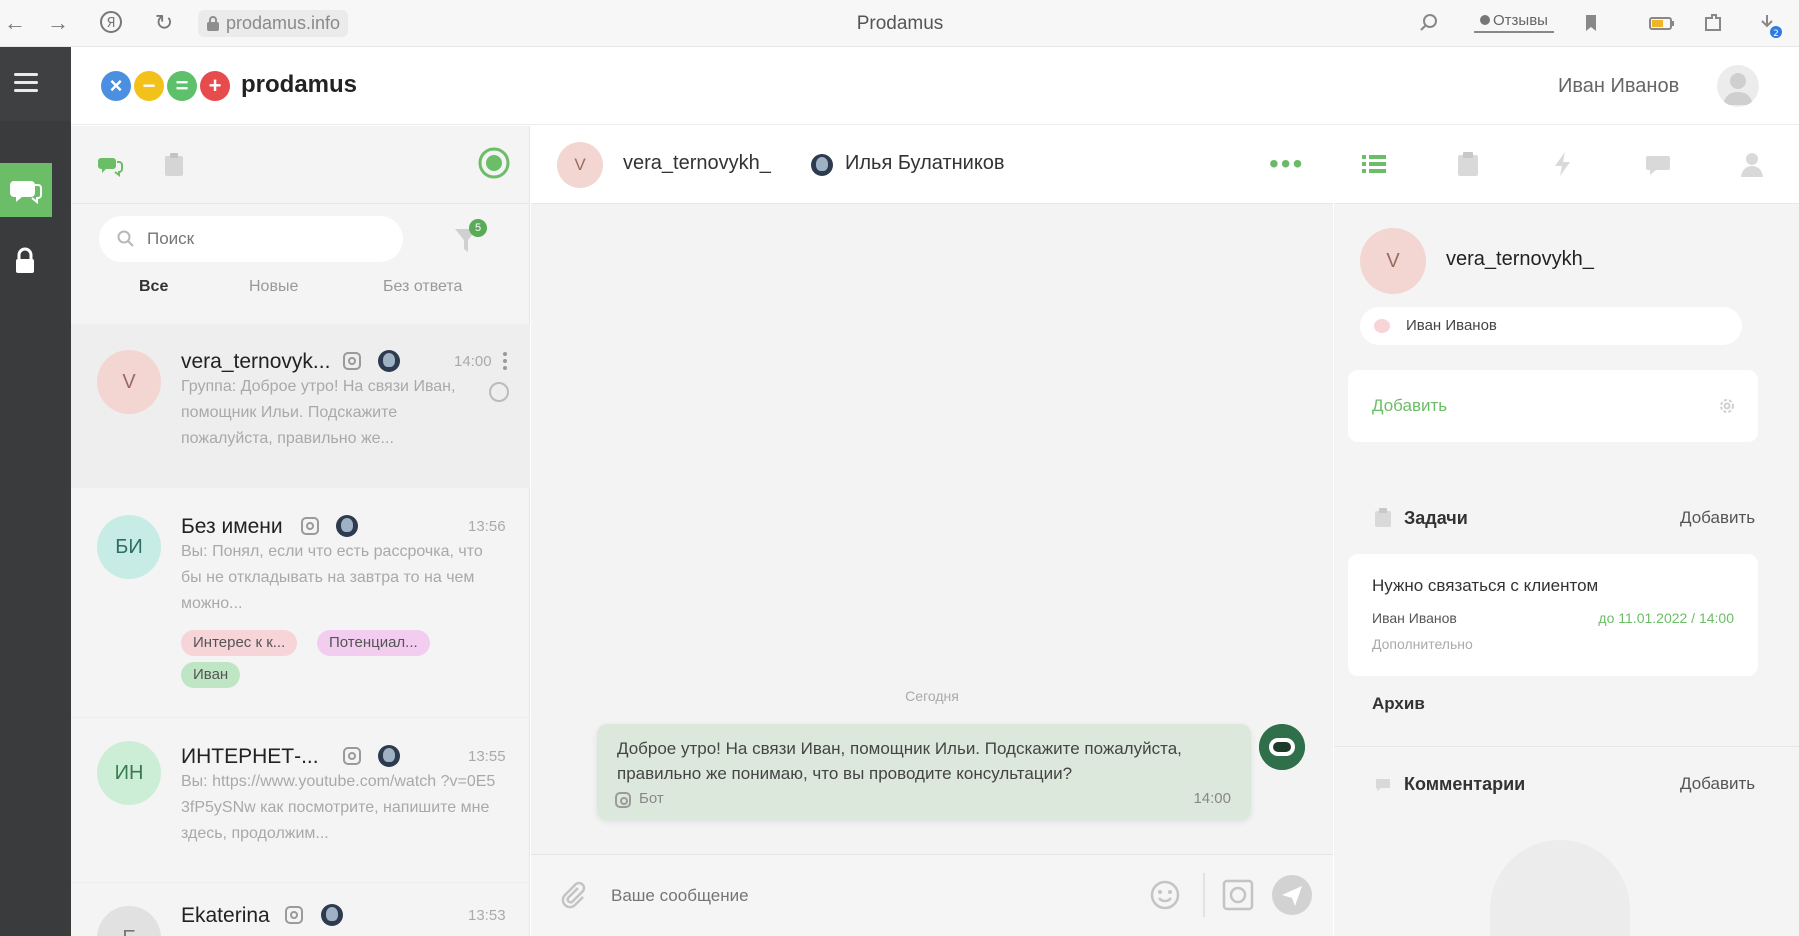  What do you see at coordinates (1374, 164) in the screenshot?
I see `list-icon` at bounding box center [1374, 164].